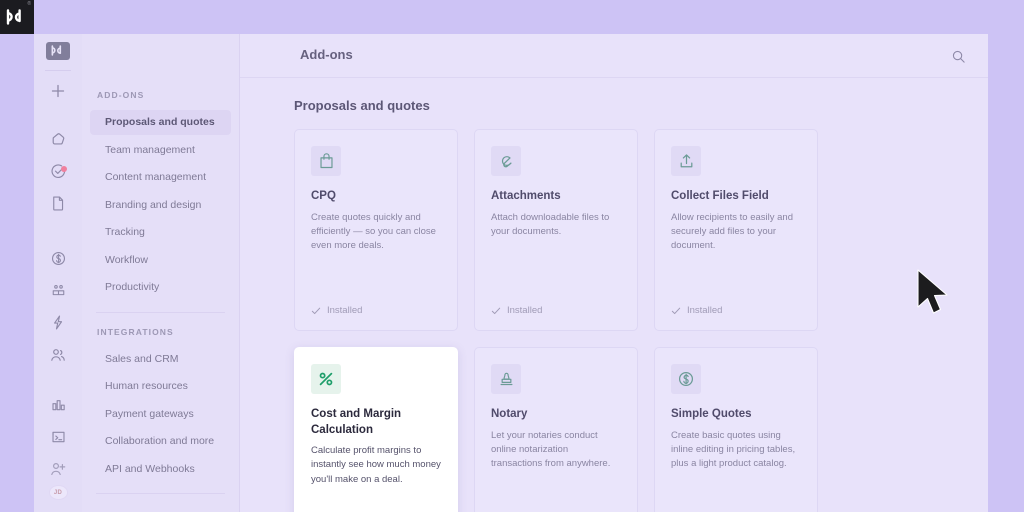 This screenshot has width=1024, height=512. I want to click on avatar: JD, so click(58, 492).